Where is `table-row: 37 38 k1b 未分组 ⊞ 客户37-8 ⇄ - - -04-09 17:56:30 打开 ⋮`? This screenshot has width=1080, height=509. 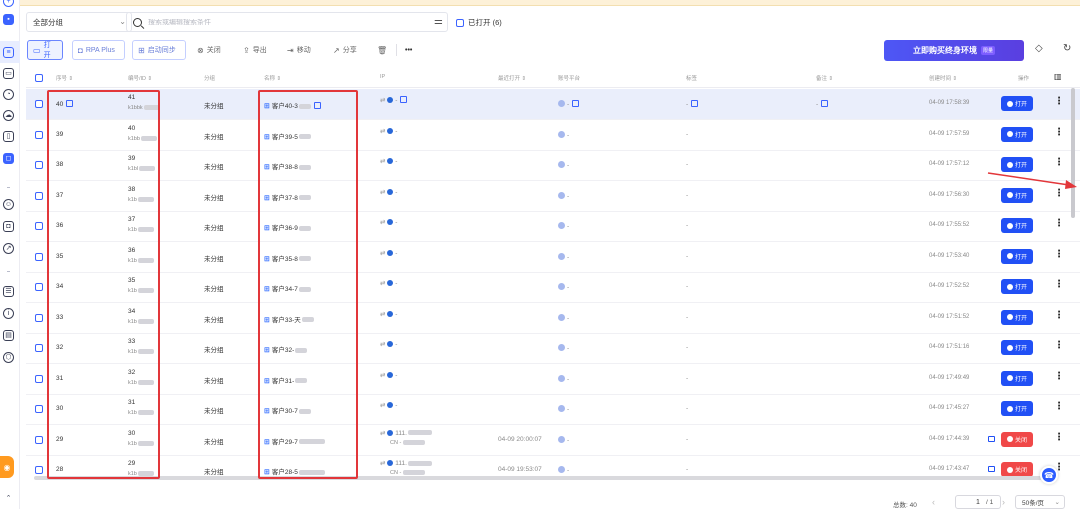 table-row: 37 38 k1b 未分组 ⊞ 客户37-8 ⇄ - - -04-09 17:56:30 打开 ⋮ is located at coordinates (553, 196).